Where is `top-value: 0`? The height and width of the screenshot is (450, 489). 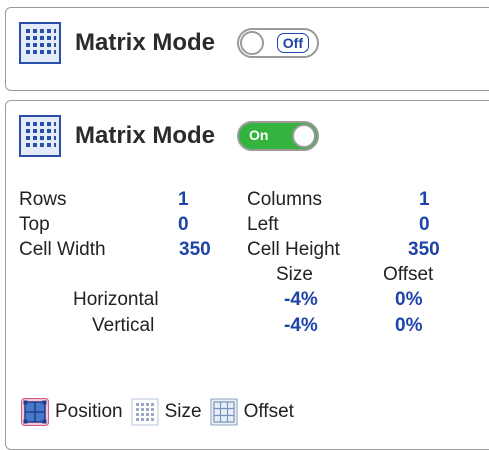 top-value: 0 is located at coordinates (183, 225).